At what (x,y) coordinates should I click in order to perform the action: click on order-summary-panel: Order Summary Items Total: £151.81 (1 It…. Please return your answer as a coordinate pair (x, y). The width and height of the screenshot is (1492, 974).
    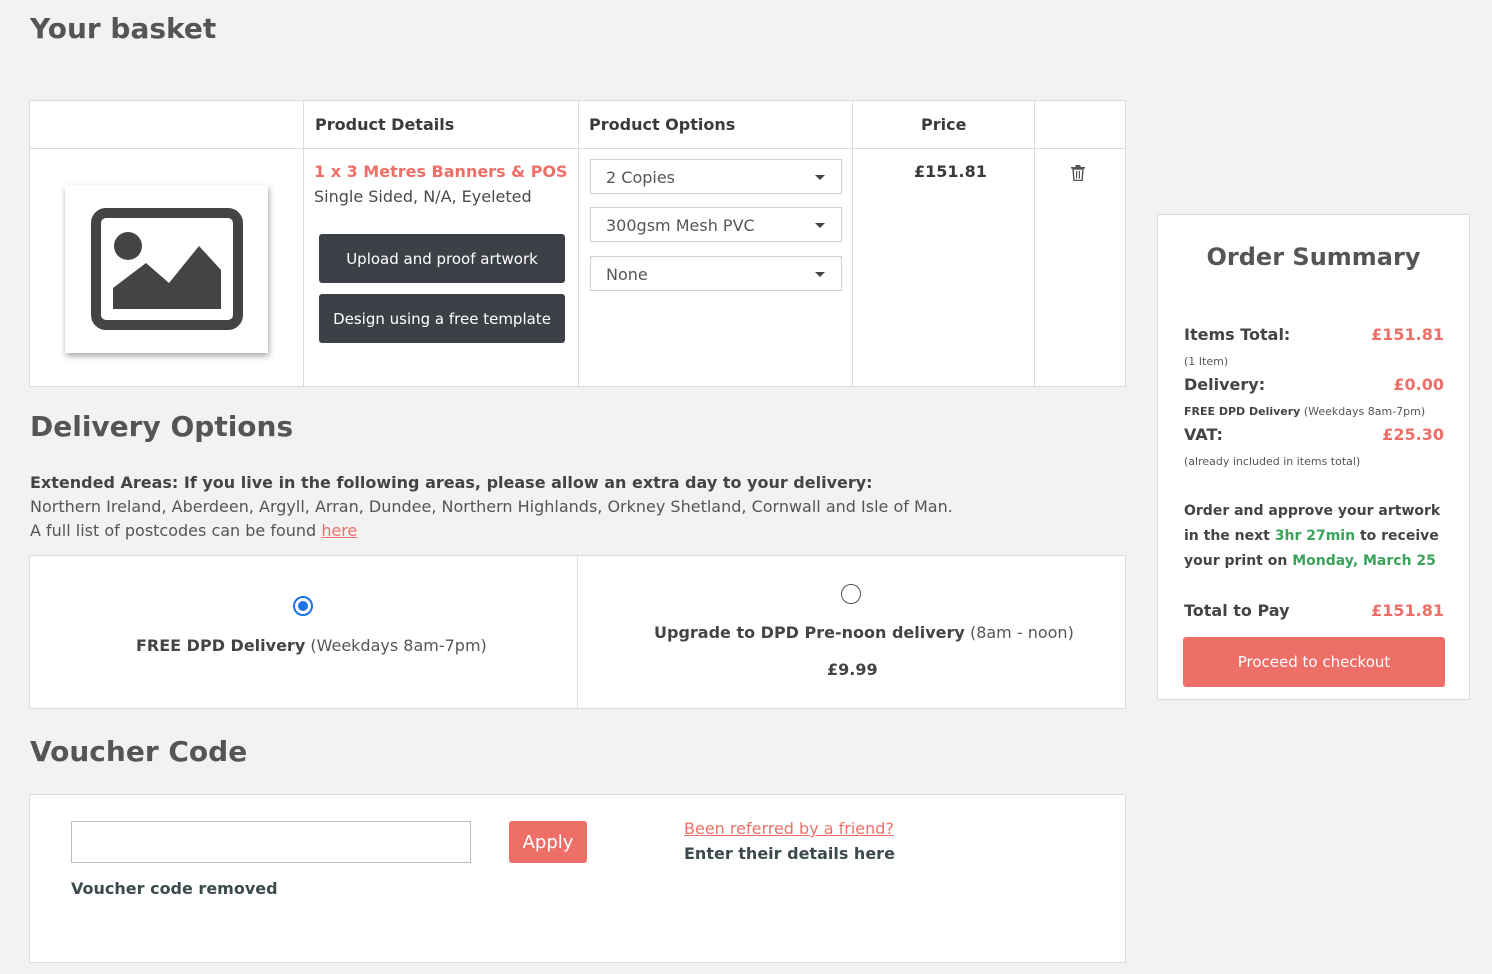
    Looking at the image, I should click on (1313, 457).